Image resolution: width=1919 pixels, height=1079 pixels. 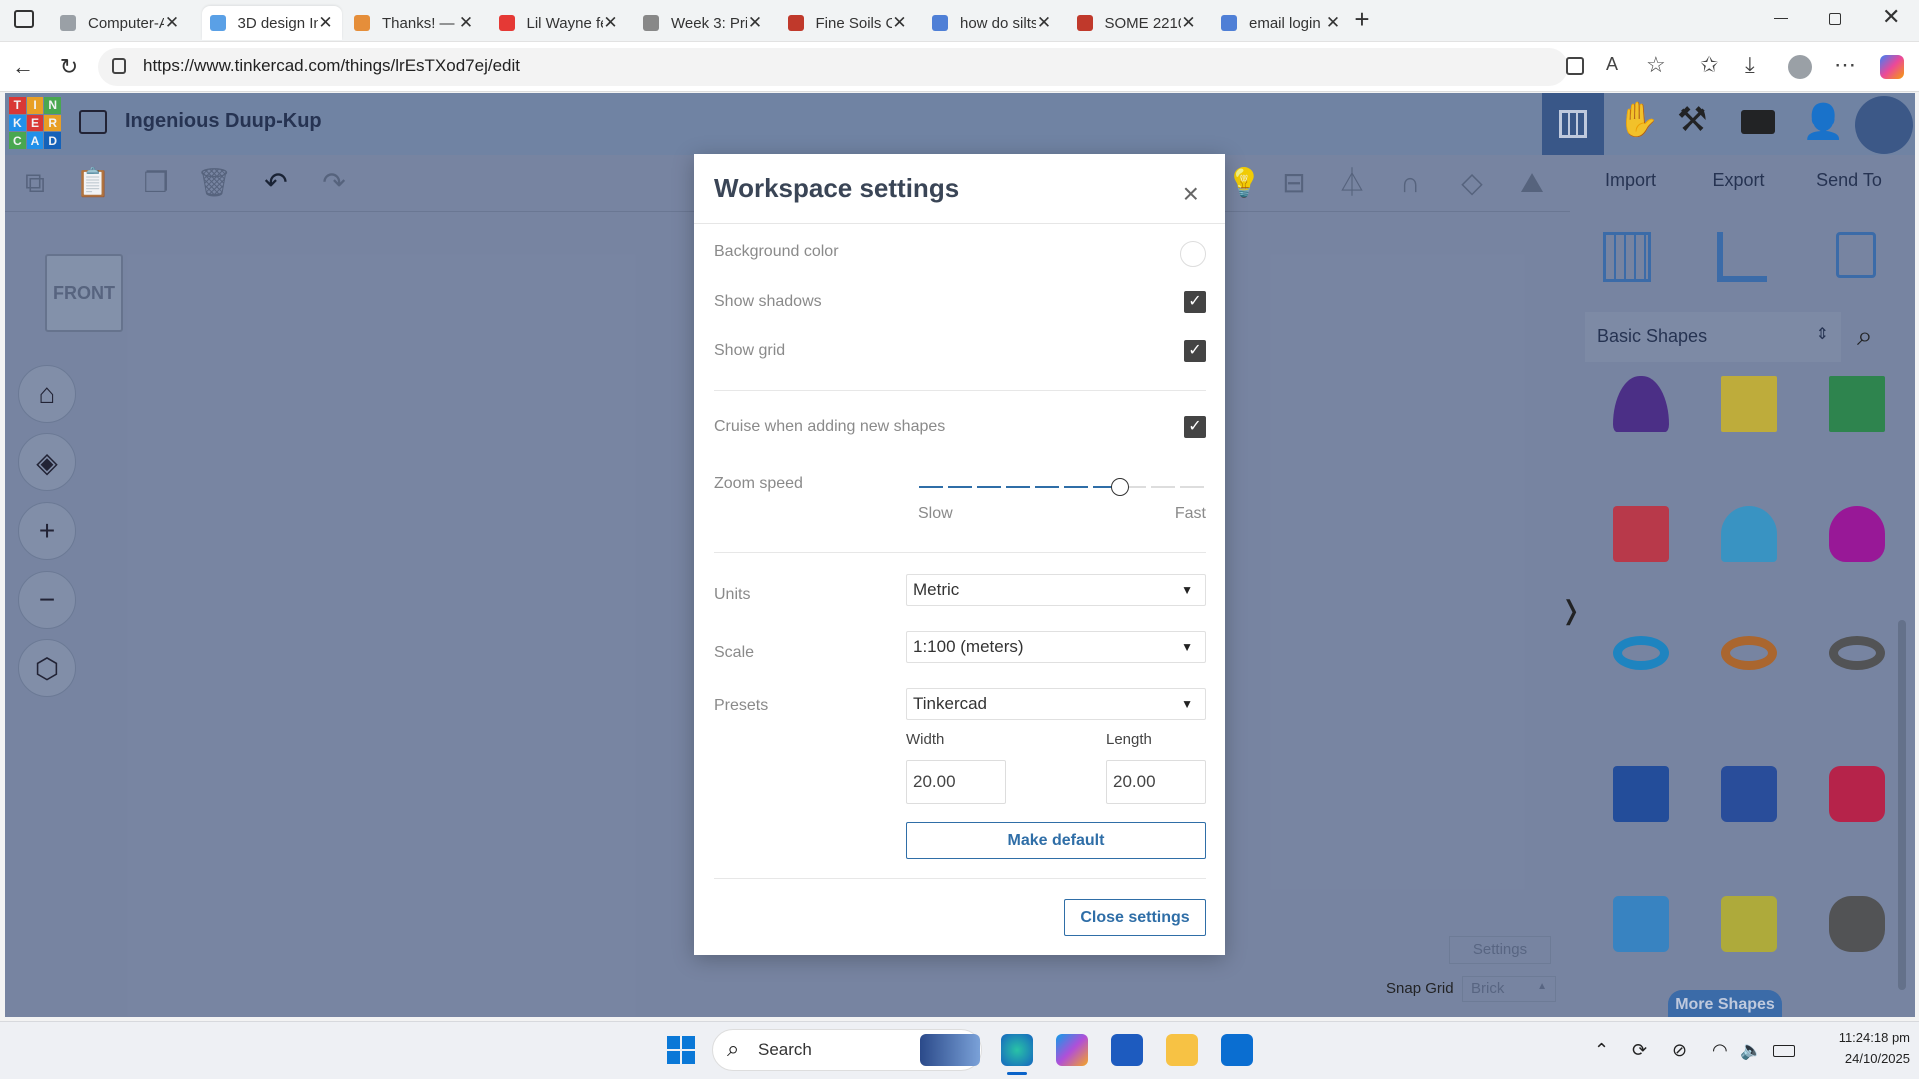 I want to click on units-value: Metric, so click(x=936, y=589).